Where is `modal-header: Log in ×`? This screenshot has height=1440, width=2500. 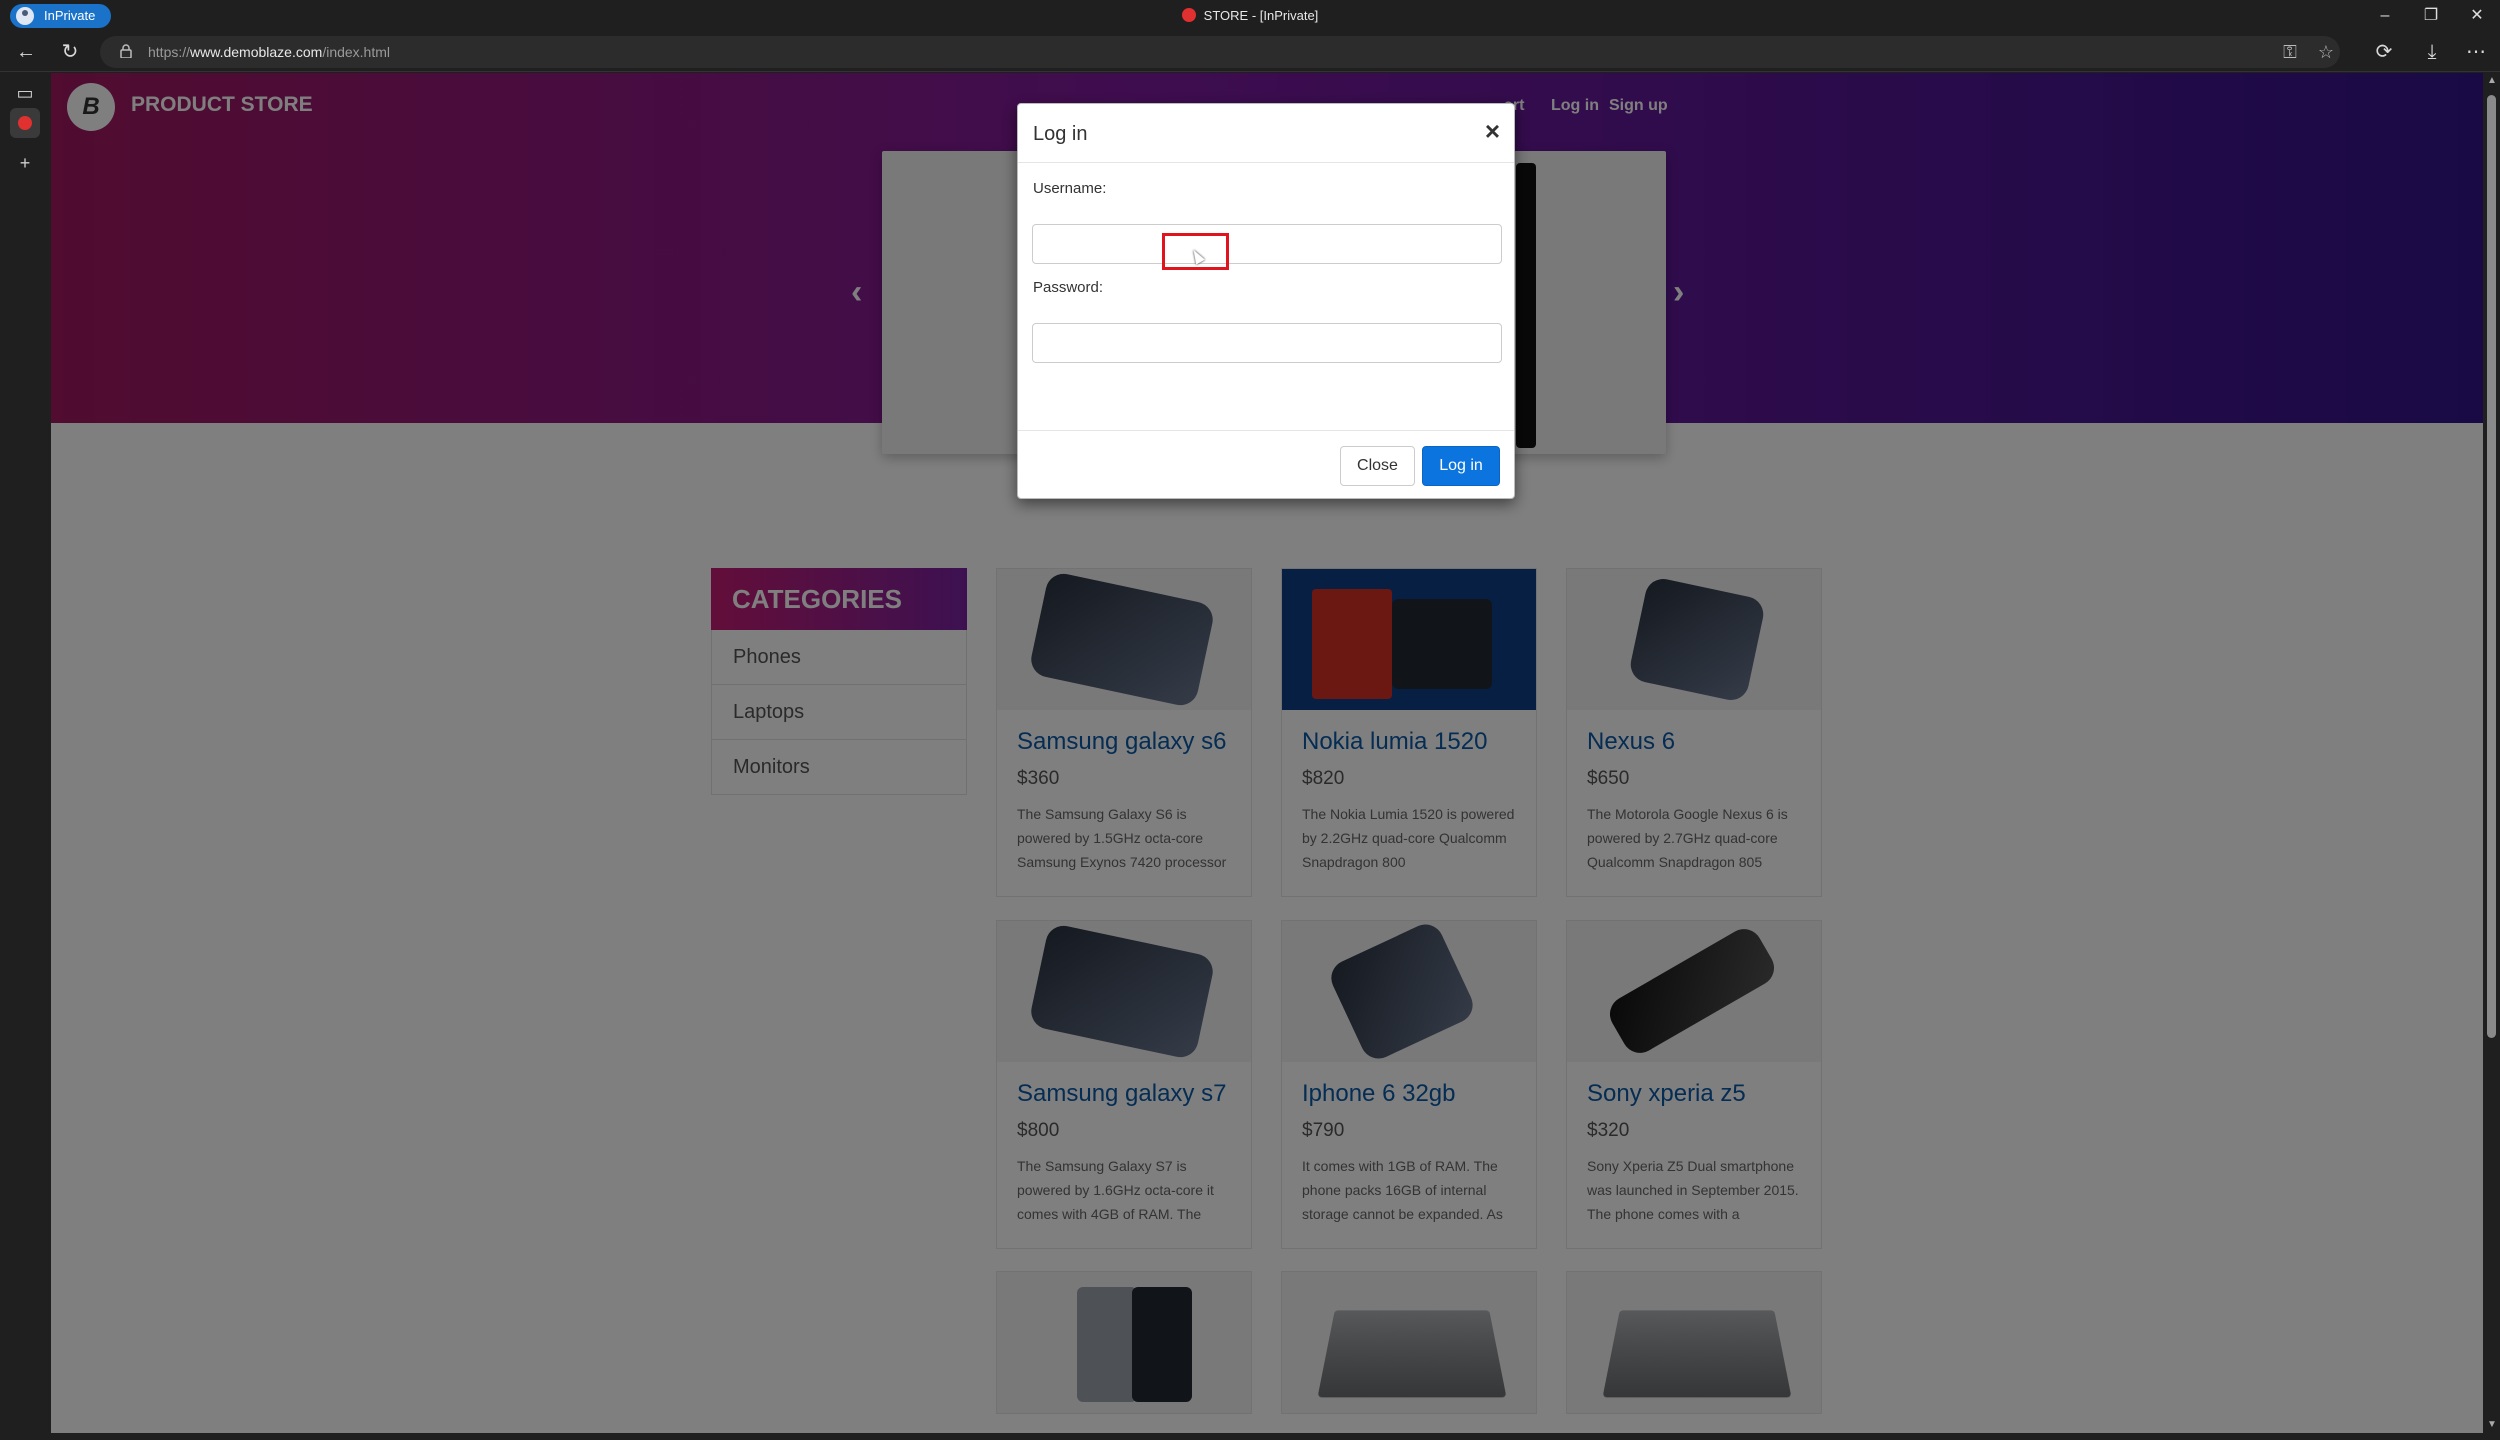 modal-header: Log in × is located at coordinates (1266, 133).